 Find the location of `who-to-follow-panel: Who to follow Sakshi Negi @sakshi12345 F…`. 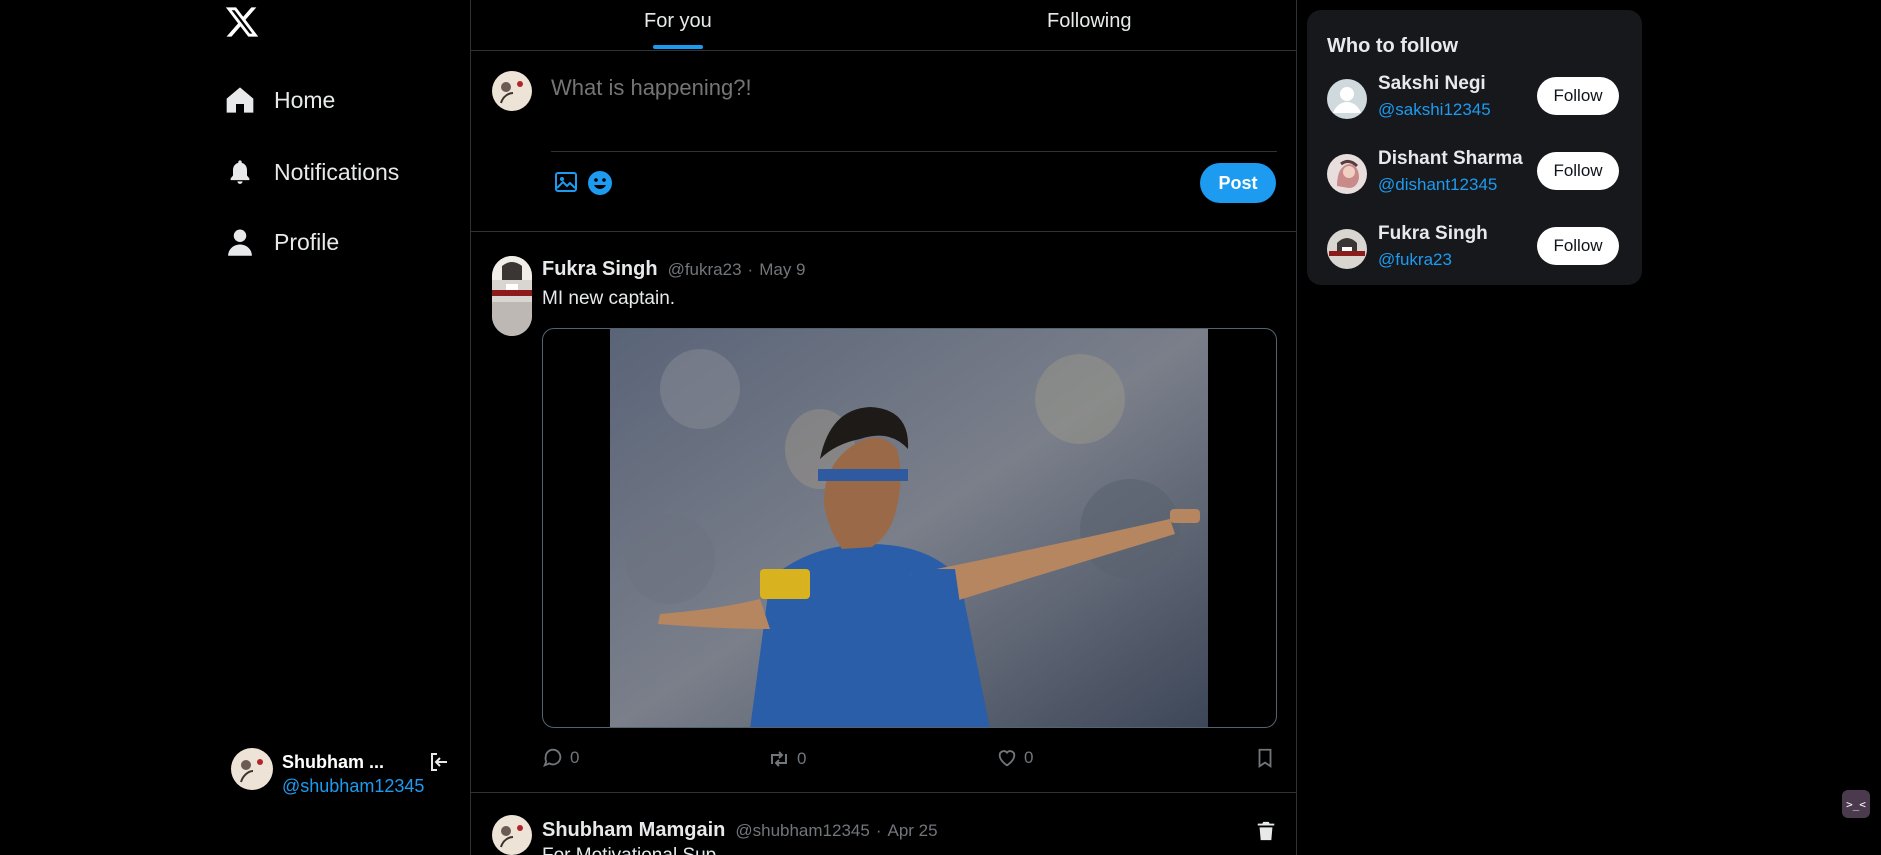

who-to-follow-panel: Who to follow Sakshi Negi @sakshi12345 F… is located at coordinates (1474, 147).